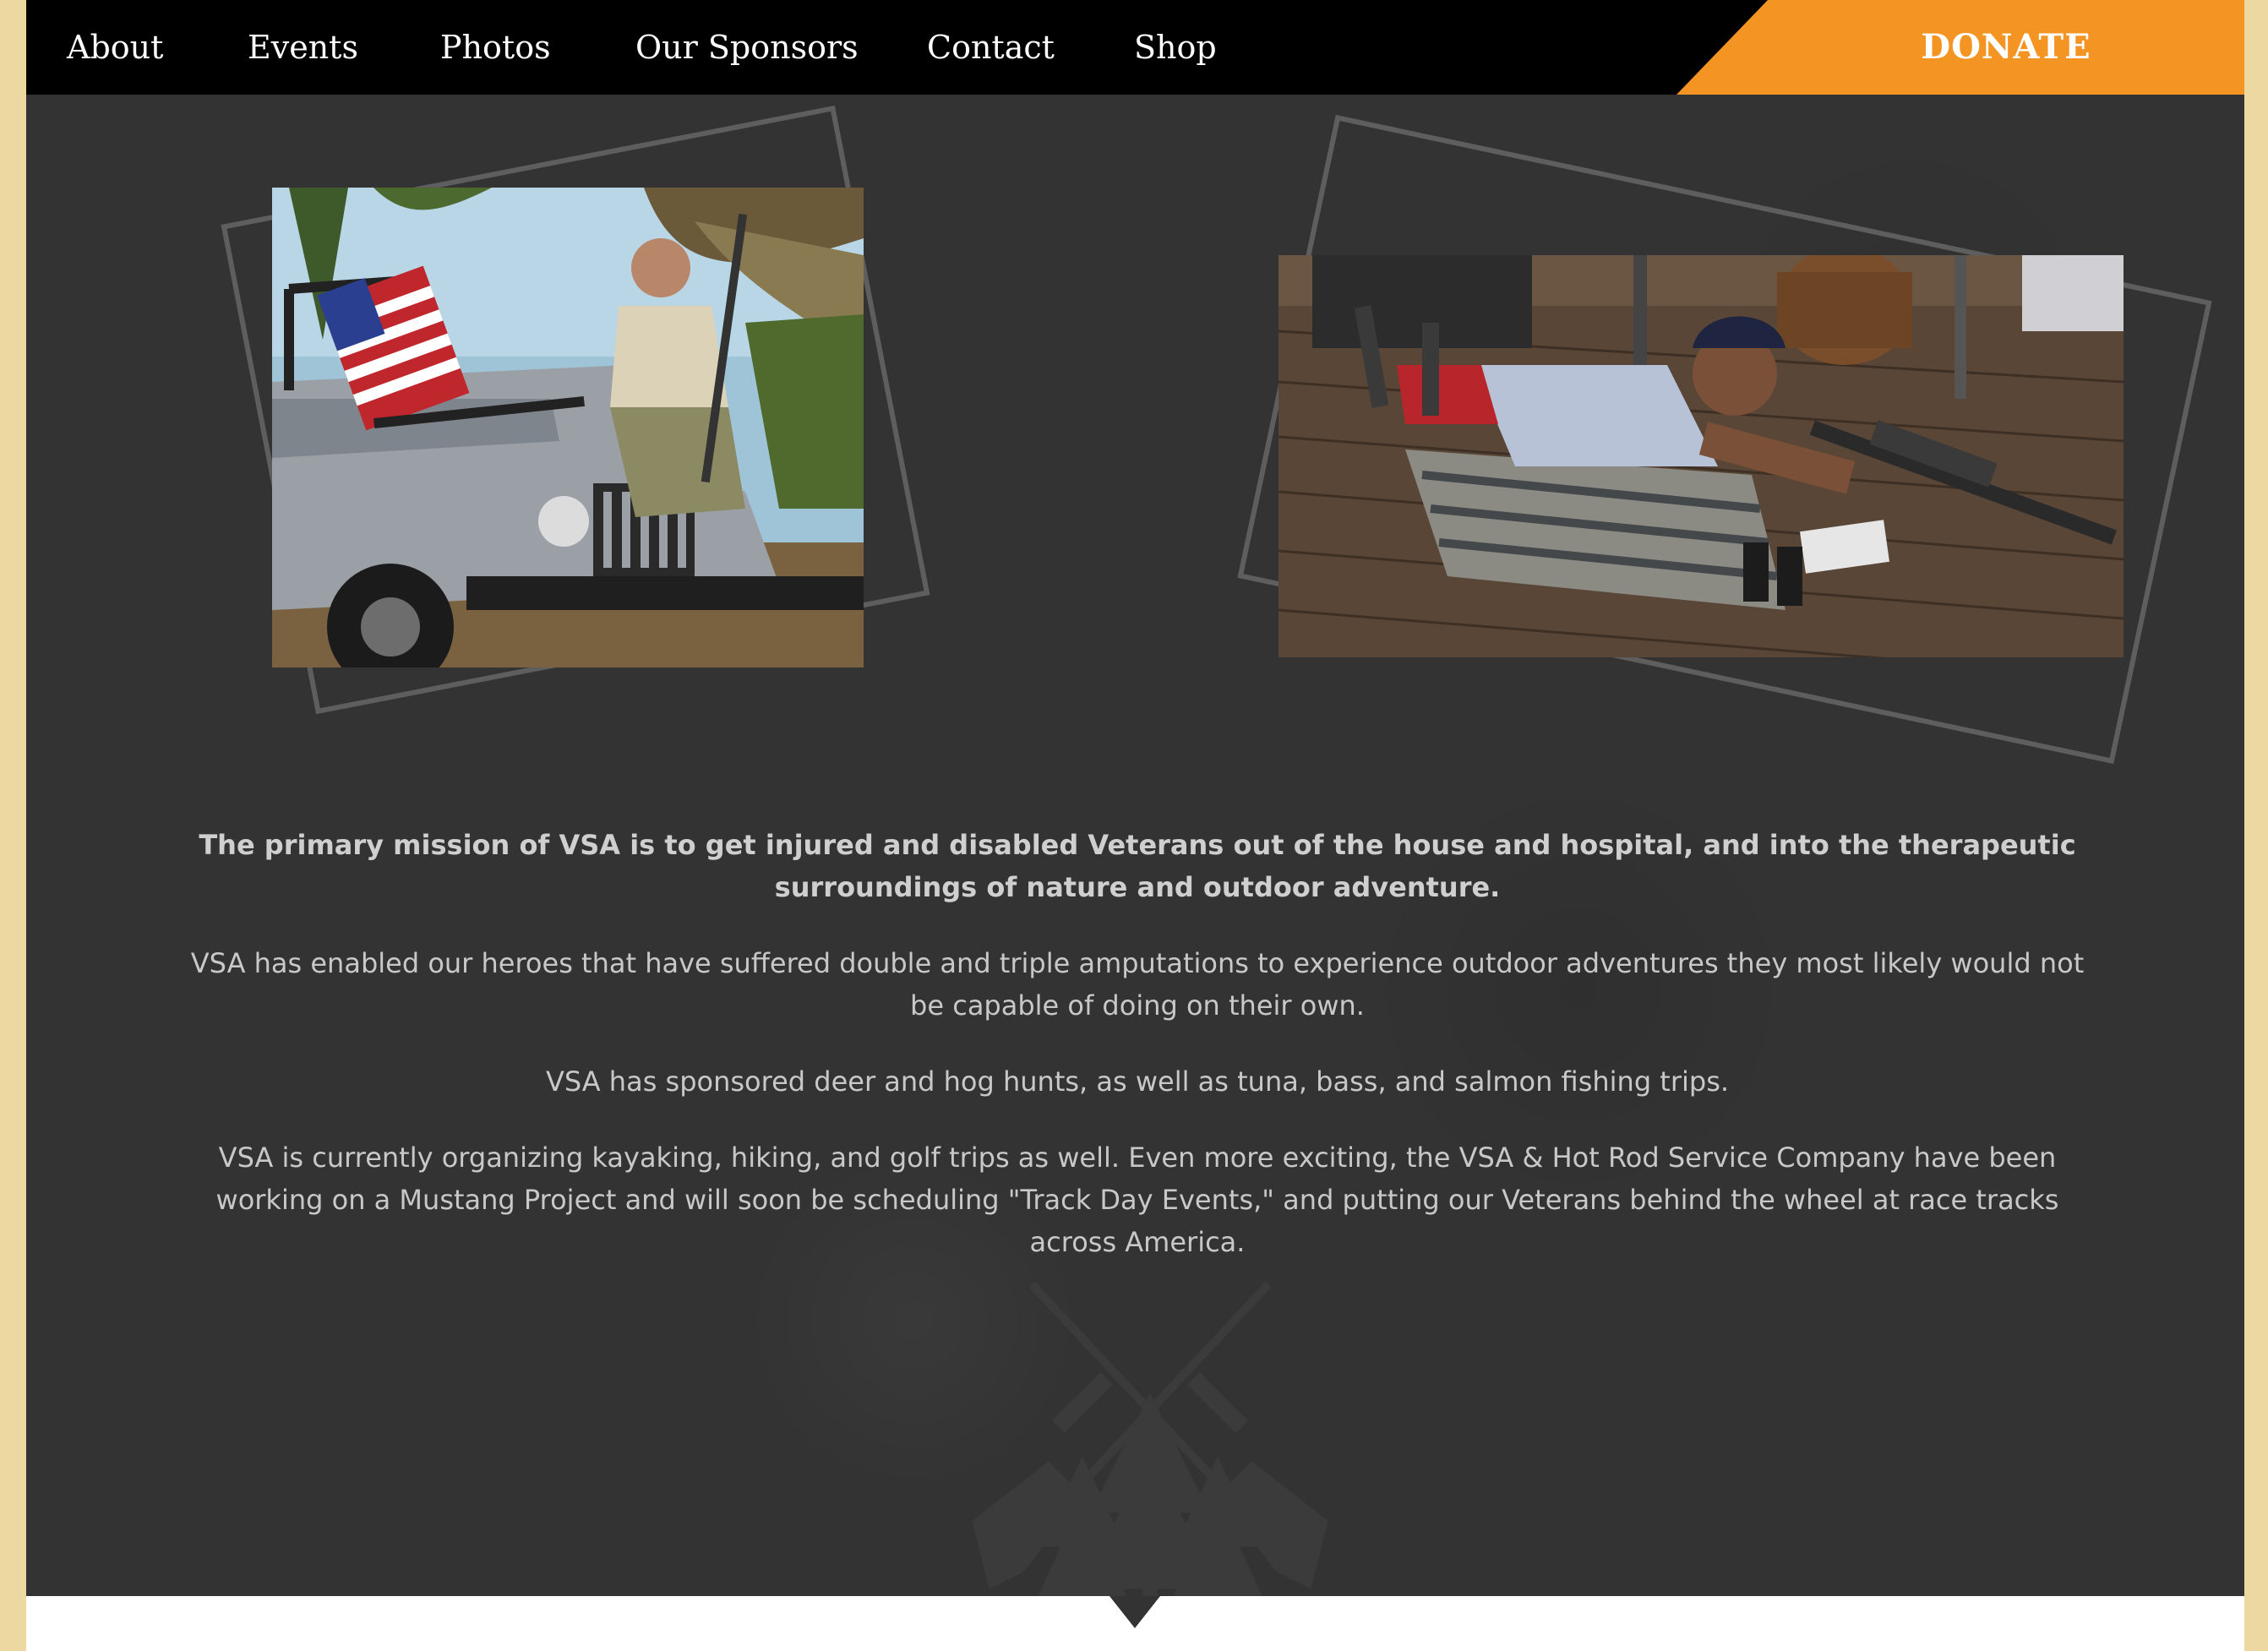  Describe the element at coordinates (991, 47) in the screenshot. I see `nav-contact: Contact` at that location.